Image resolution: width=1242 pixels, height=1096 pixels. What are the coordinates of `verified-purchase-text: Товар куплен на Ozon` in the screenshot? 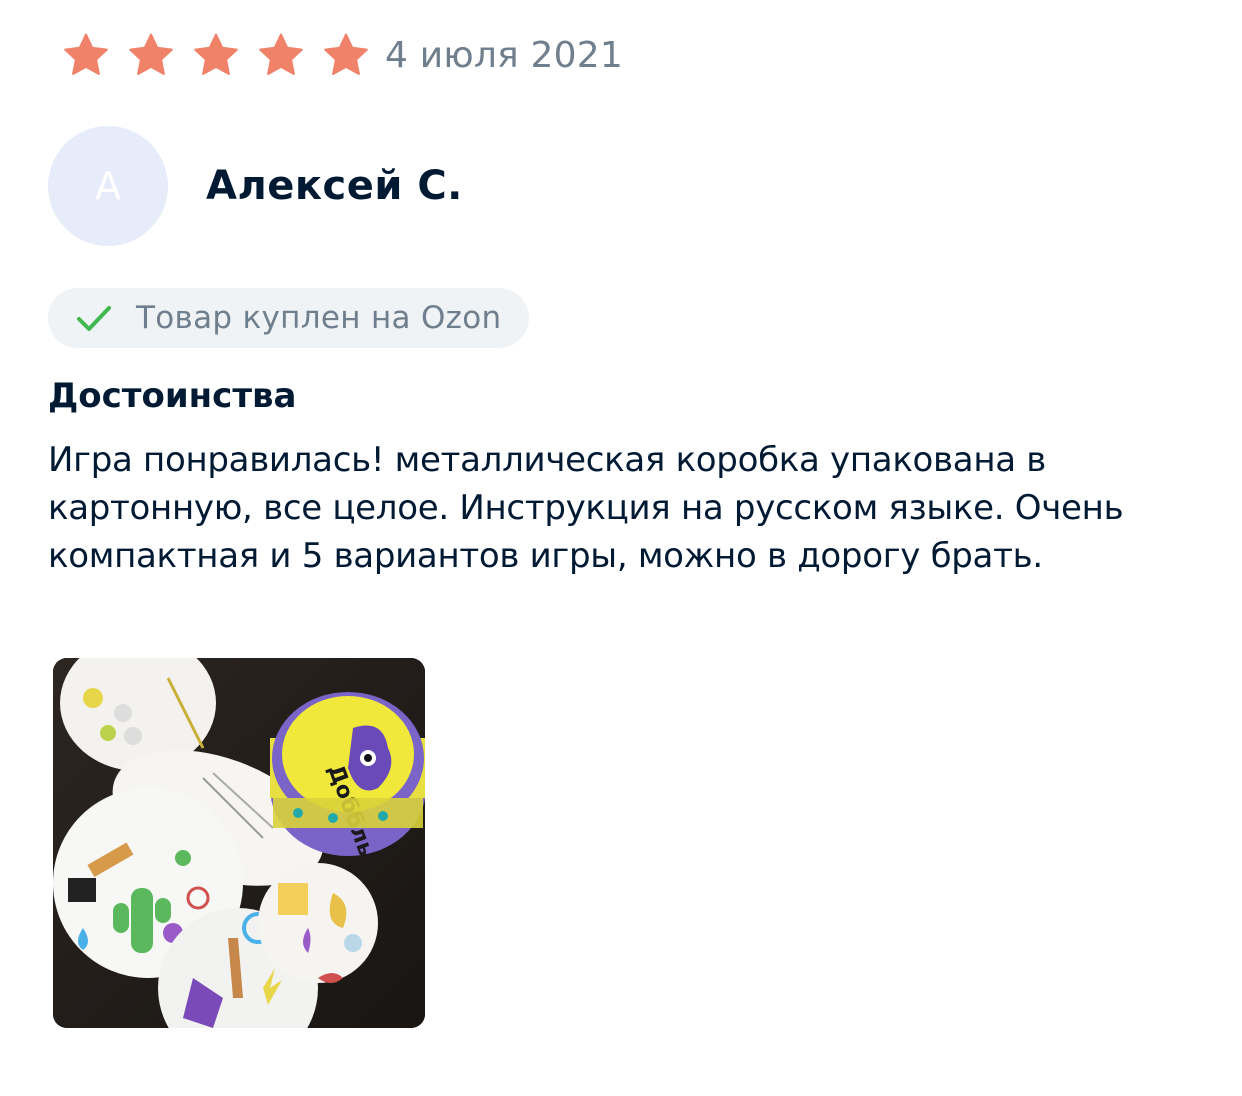 It's located at (319, 318).